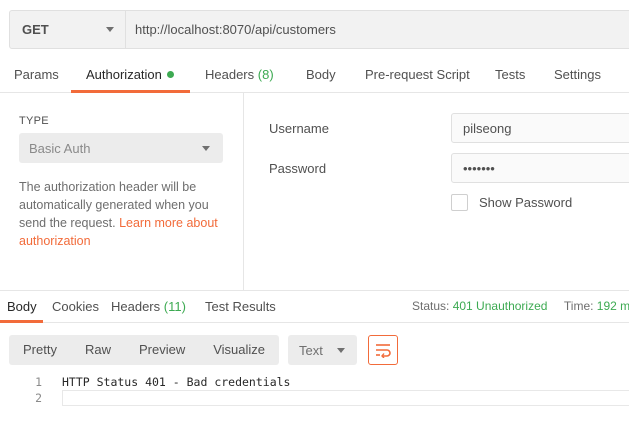 The image size is (629, 427). I want to click on request-url-bar: GET http://localhost:8070/api/customers, so click(319, 29).